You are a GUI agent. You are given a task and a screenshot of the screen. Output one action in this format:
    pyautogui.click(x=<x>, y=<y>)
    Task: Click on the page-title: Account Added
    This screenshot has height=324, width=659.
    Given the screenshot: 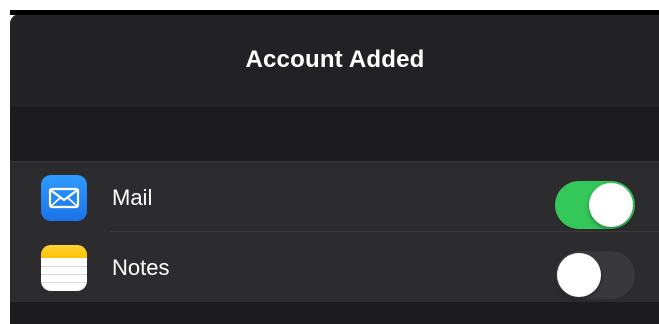 What is the action you would take?
    pyautogui.click(x=335, y=59)
    